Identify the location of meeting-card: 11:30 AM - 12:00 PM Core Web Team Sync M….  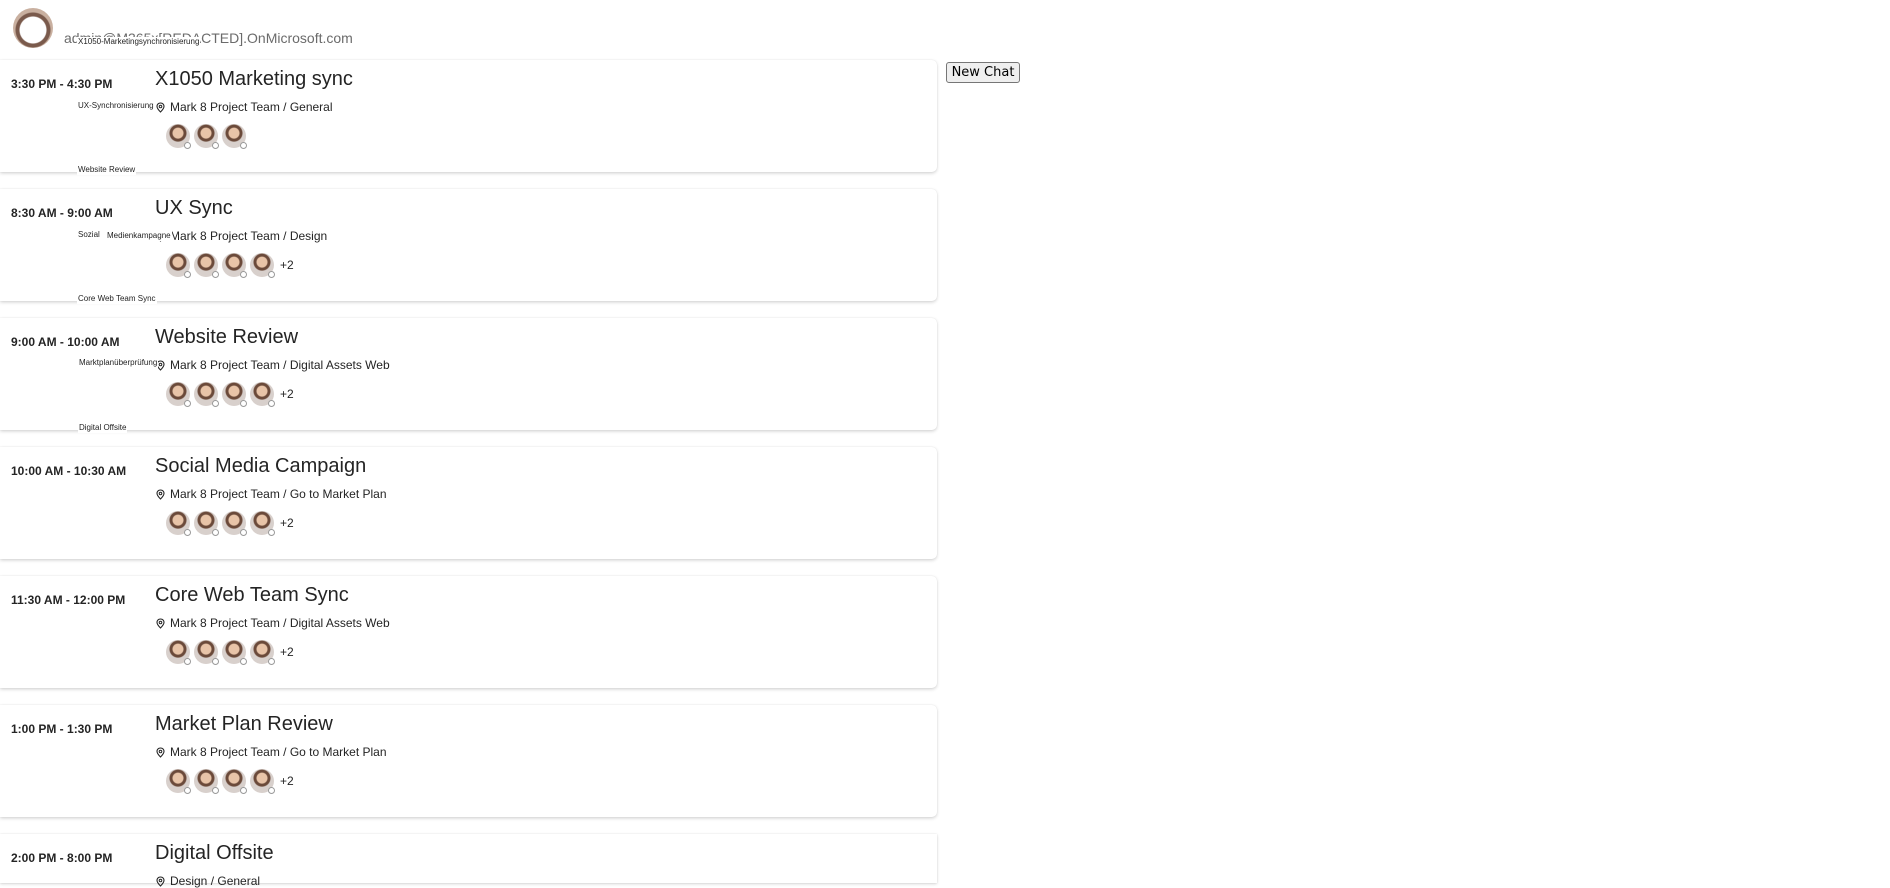
(468, 632).